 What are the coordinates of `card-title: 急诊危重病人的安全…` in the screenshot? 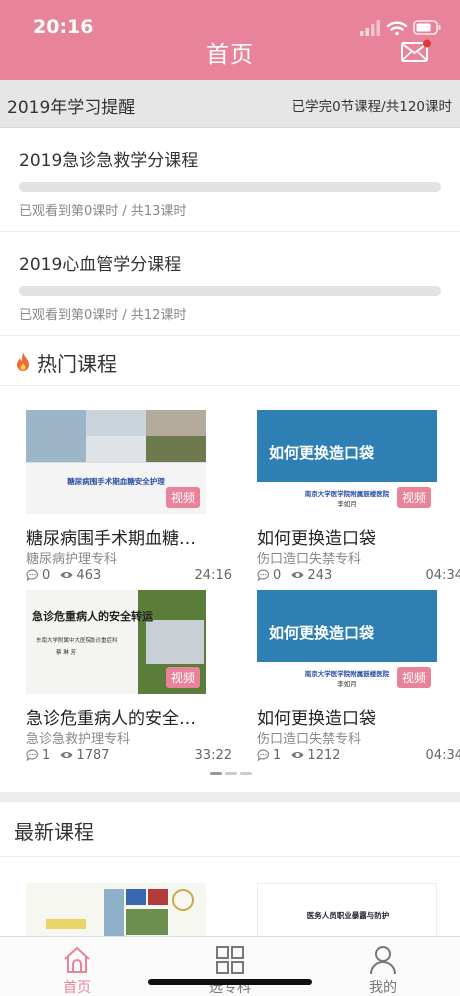 It's located at (111, 719).